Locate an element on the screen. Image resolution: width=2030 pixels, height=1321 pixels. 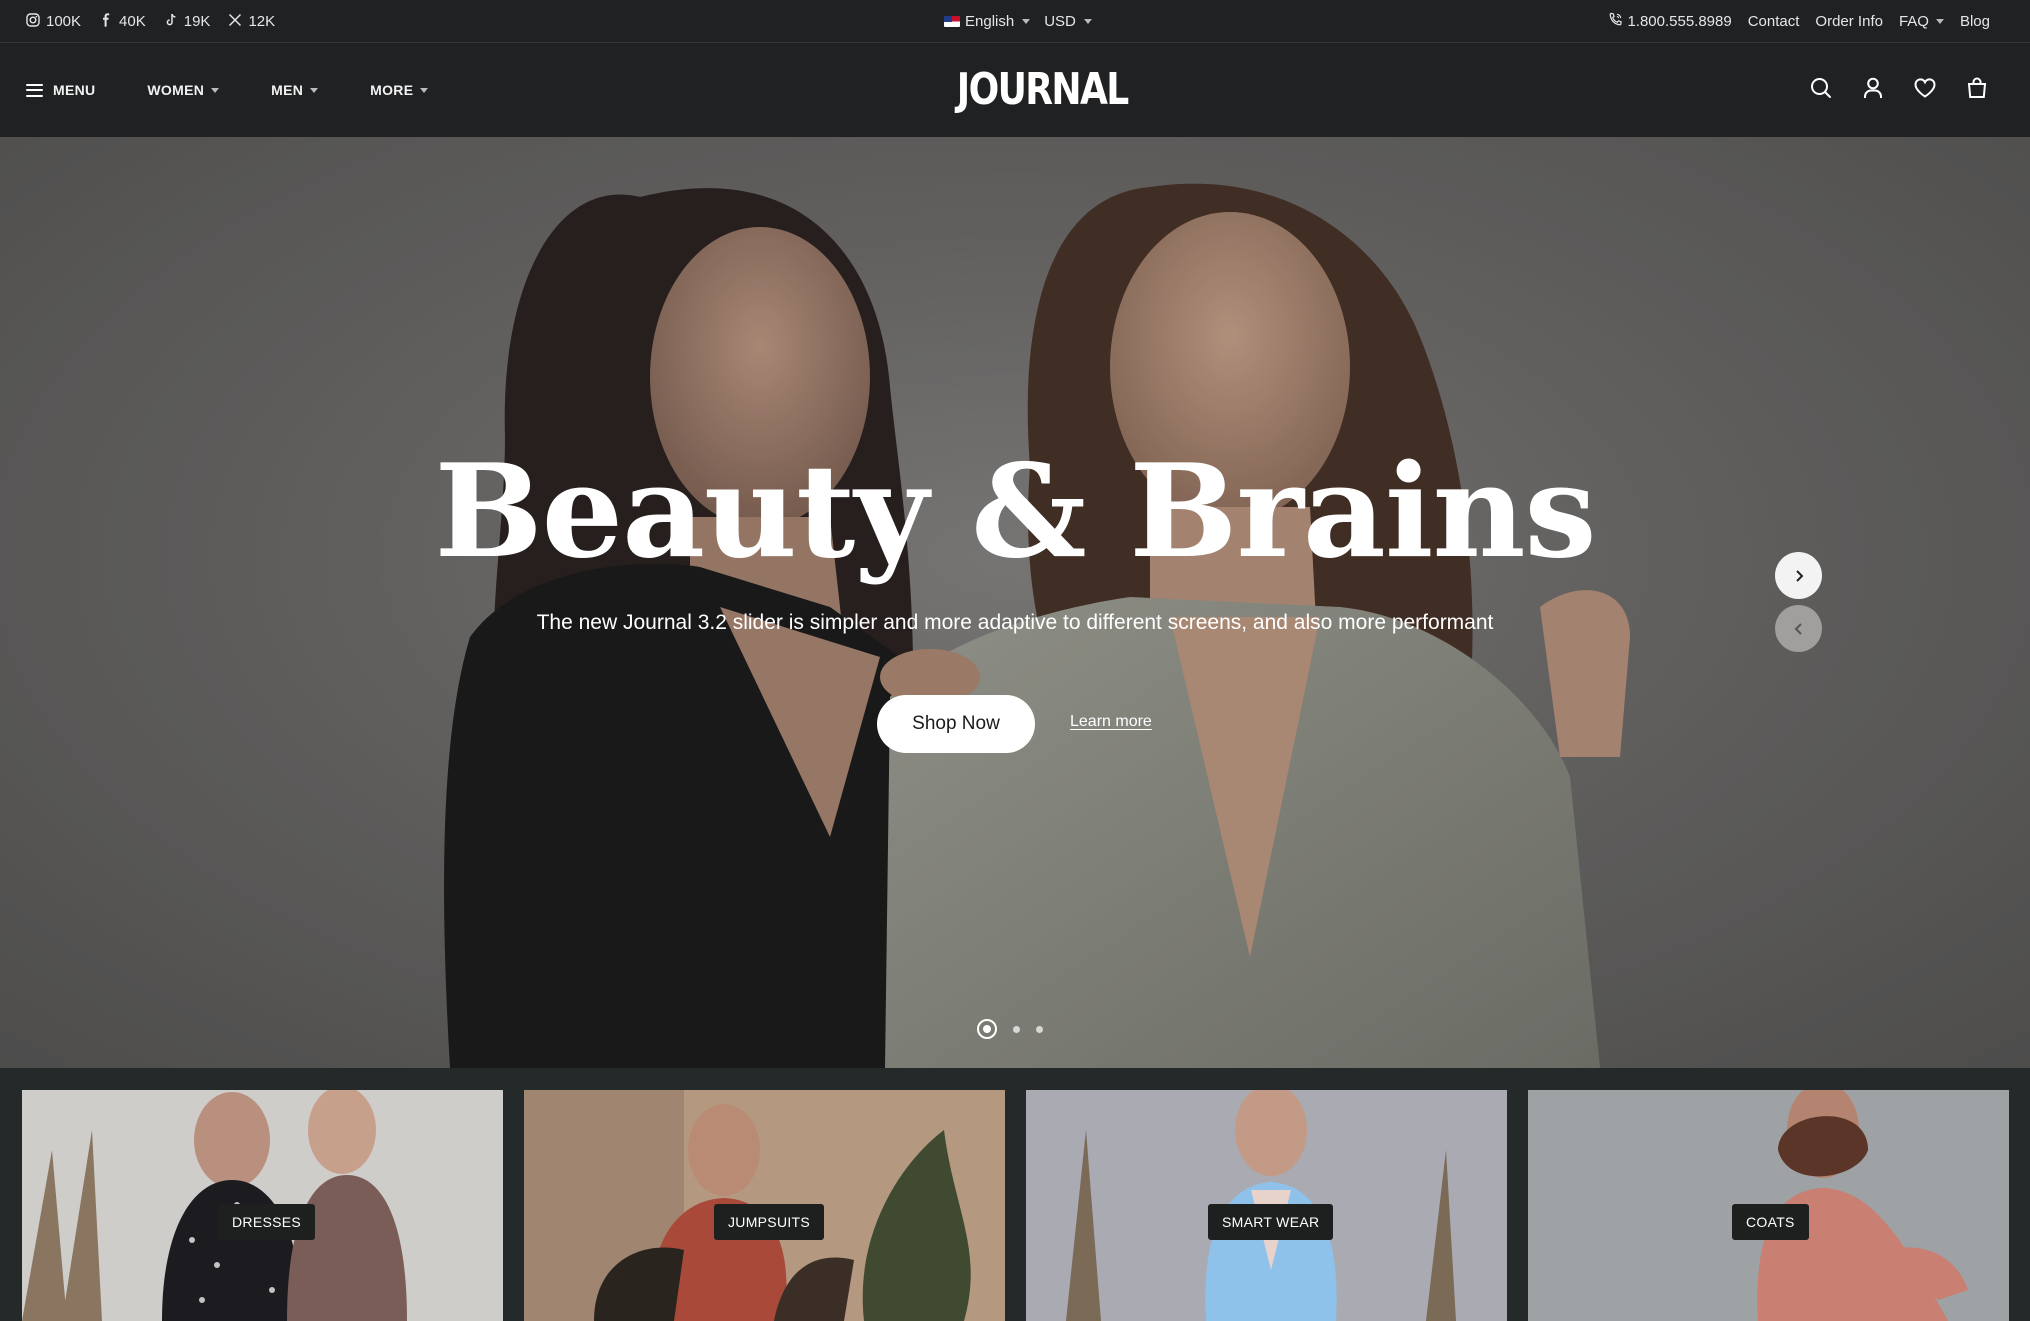
nav-women: WOMEN is located at coordinates (183, 90).